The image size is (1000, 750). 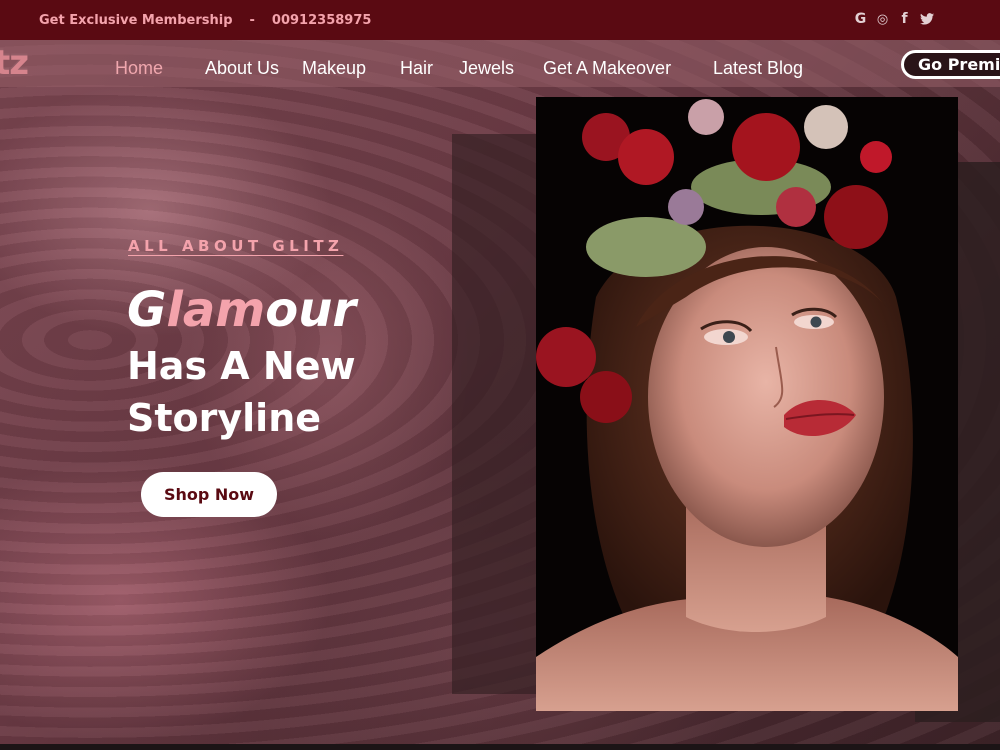 I want to click on headline-rest: our, so click(x=311, y=310).